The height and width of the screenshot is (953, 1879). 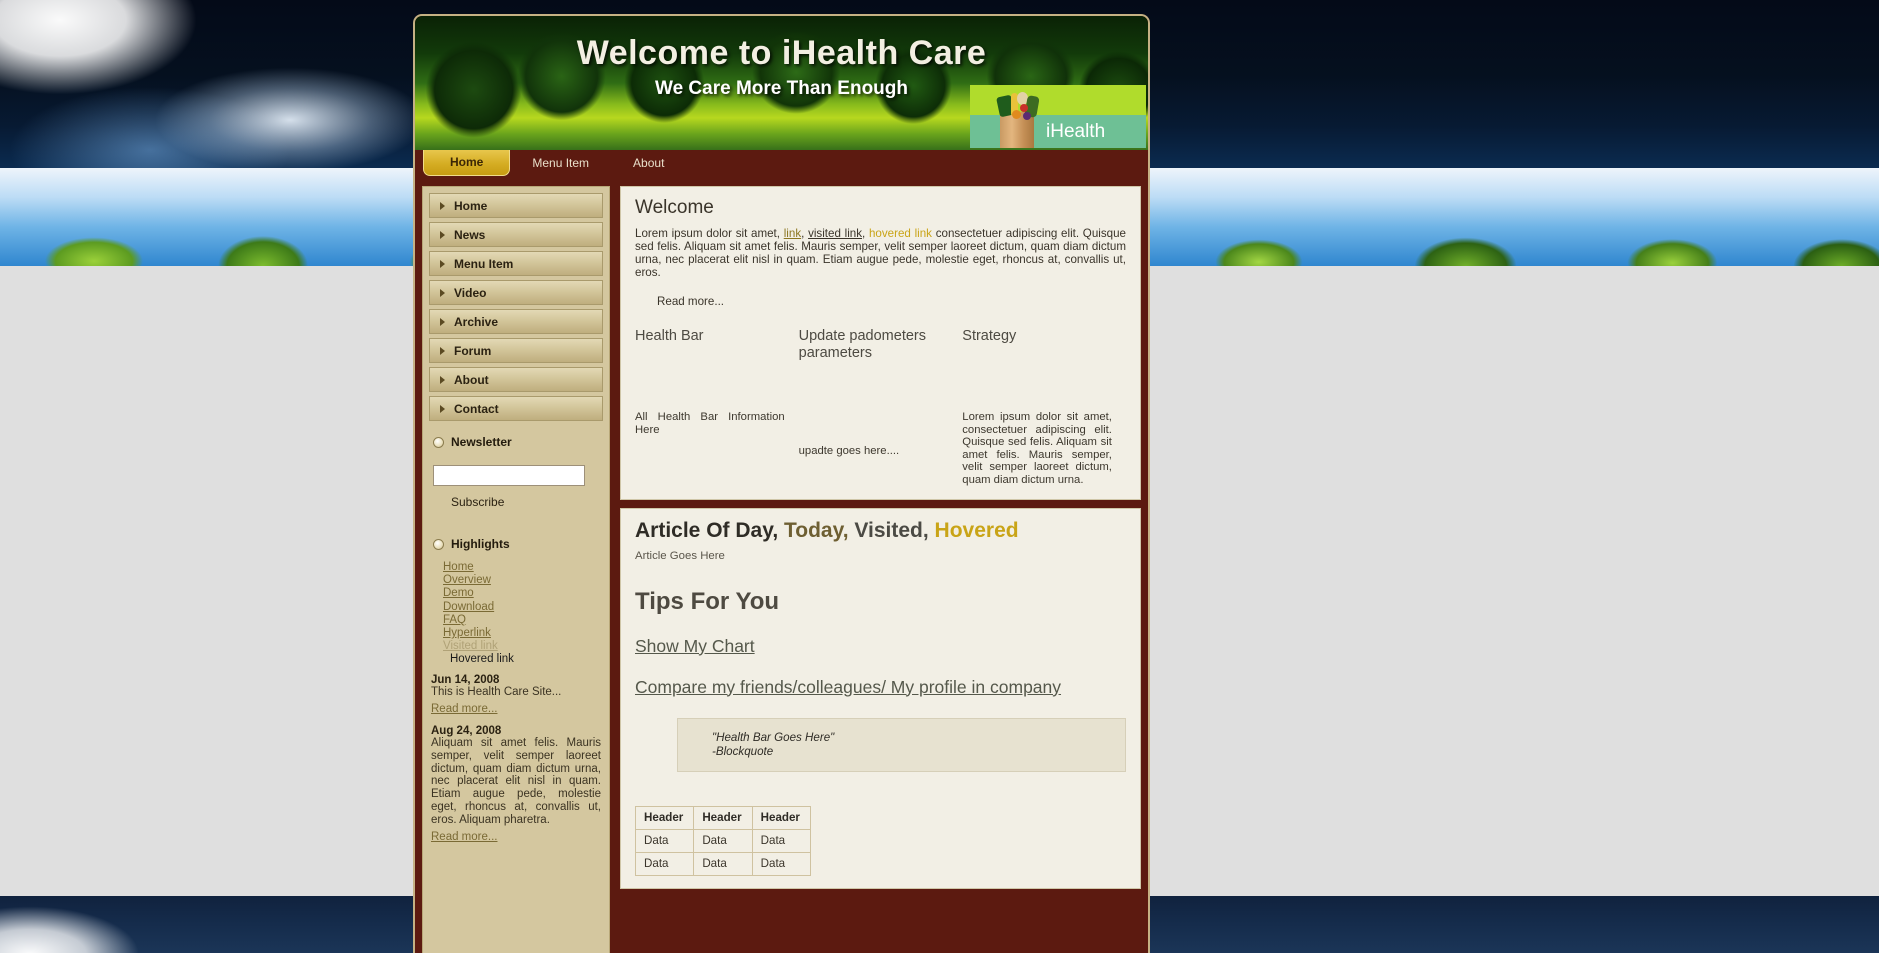 What do you see at coordinates (509, 475) in the screenshot?
I see `newsletter-email-input` at bounding box center [509, 475].